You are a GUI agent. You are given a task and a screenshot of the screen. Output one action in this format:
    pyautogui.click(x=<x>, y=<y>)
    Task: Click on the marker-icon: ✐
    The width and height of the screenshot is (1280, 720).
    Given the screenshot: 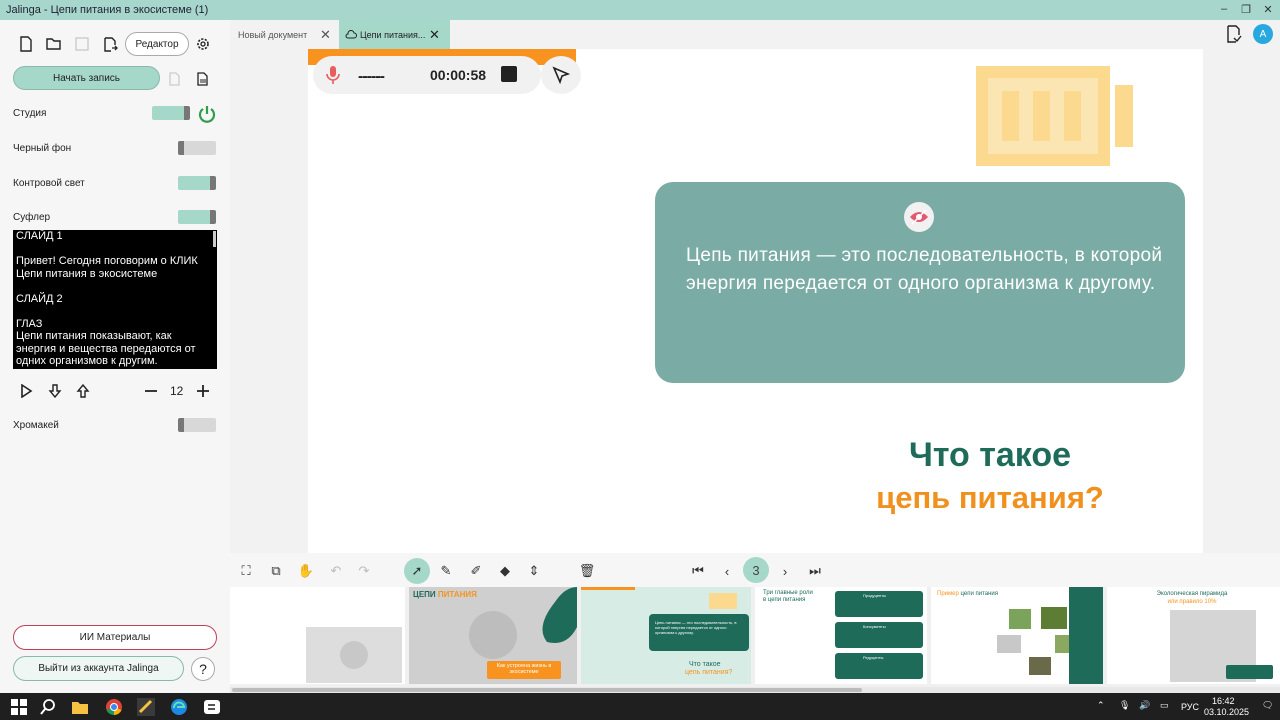 What is the action you would take?
    pyautogui.click(x=476, y=570)
    